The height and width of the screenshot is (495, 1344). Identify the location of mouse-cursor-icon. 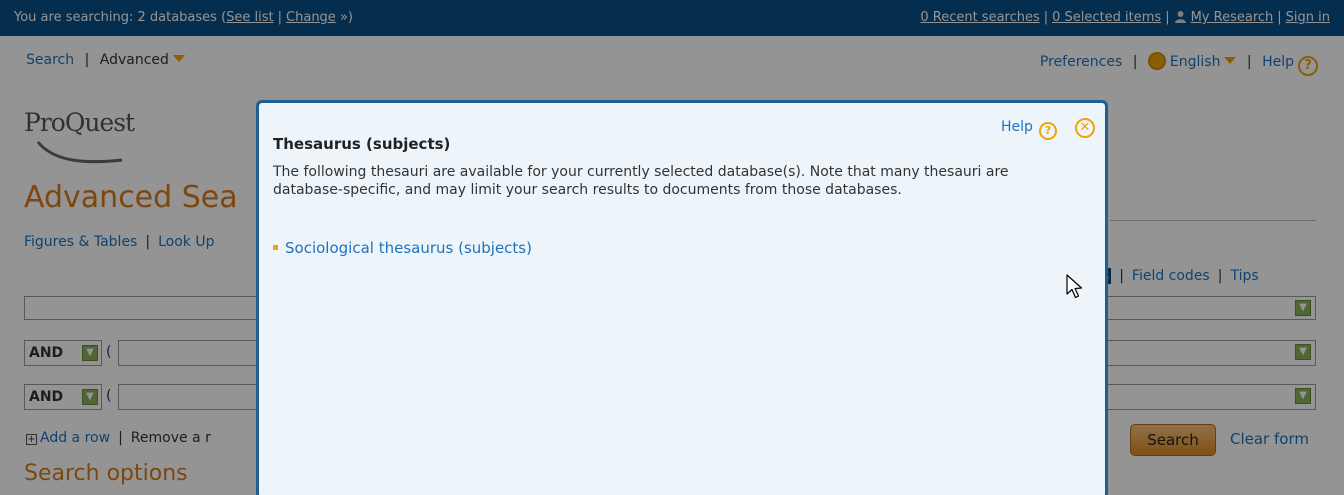
(1074, 286).